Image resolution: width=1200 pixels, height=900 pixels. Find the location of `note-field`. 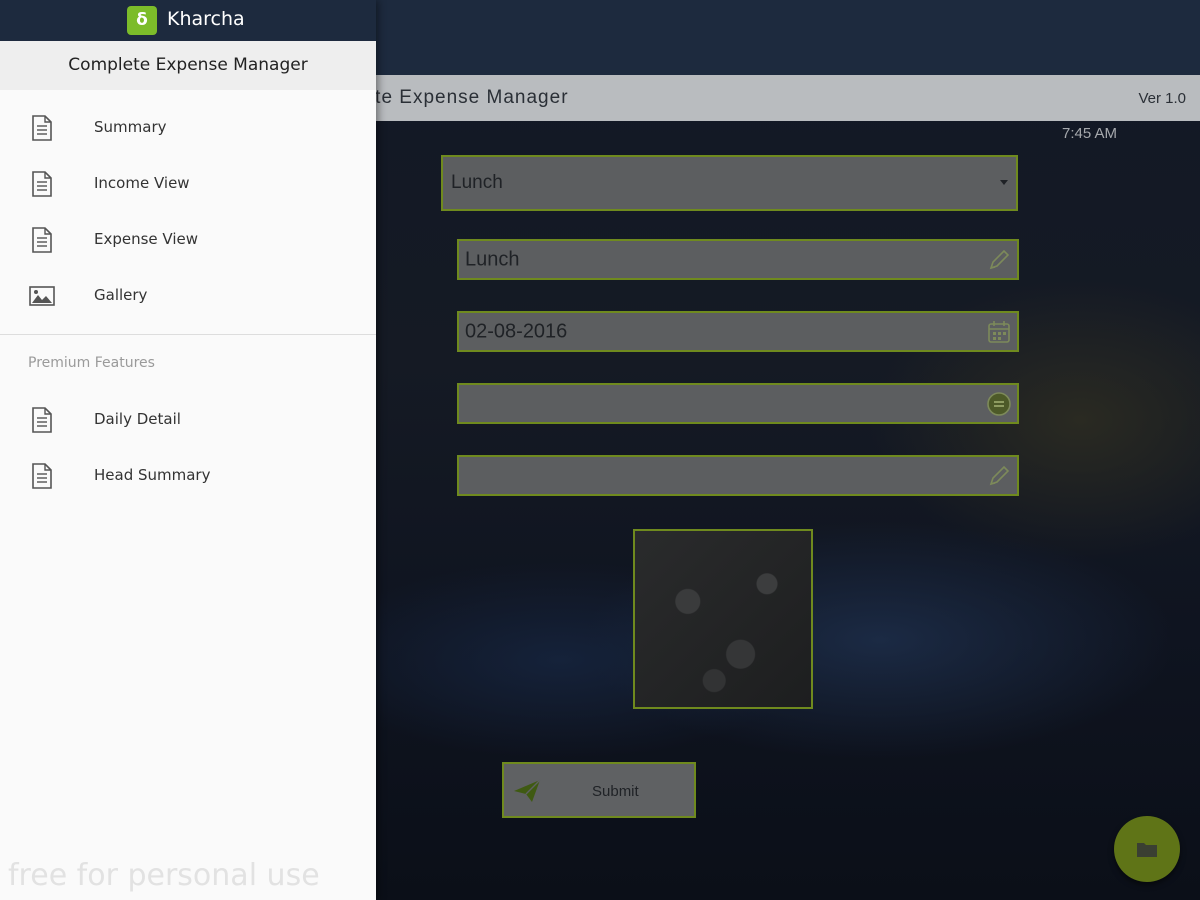

note-field is located at coordinates (738, 475).